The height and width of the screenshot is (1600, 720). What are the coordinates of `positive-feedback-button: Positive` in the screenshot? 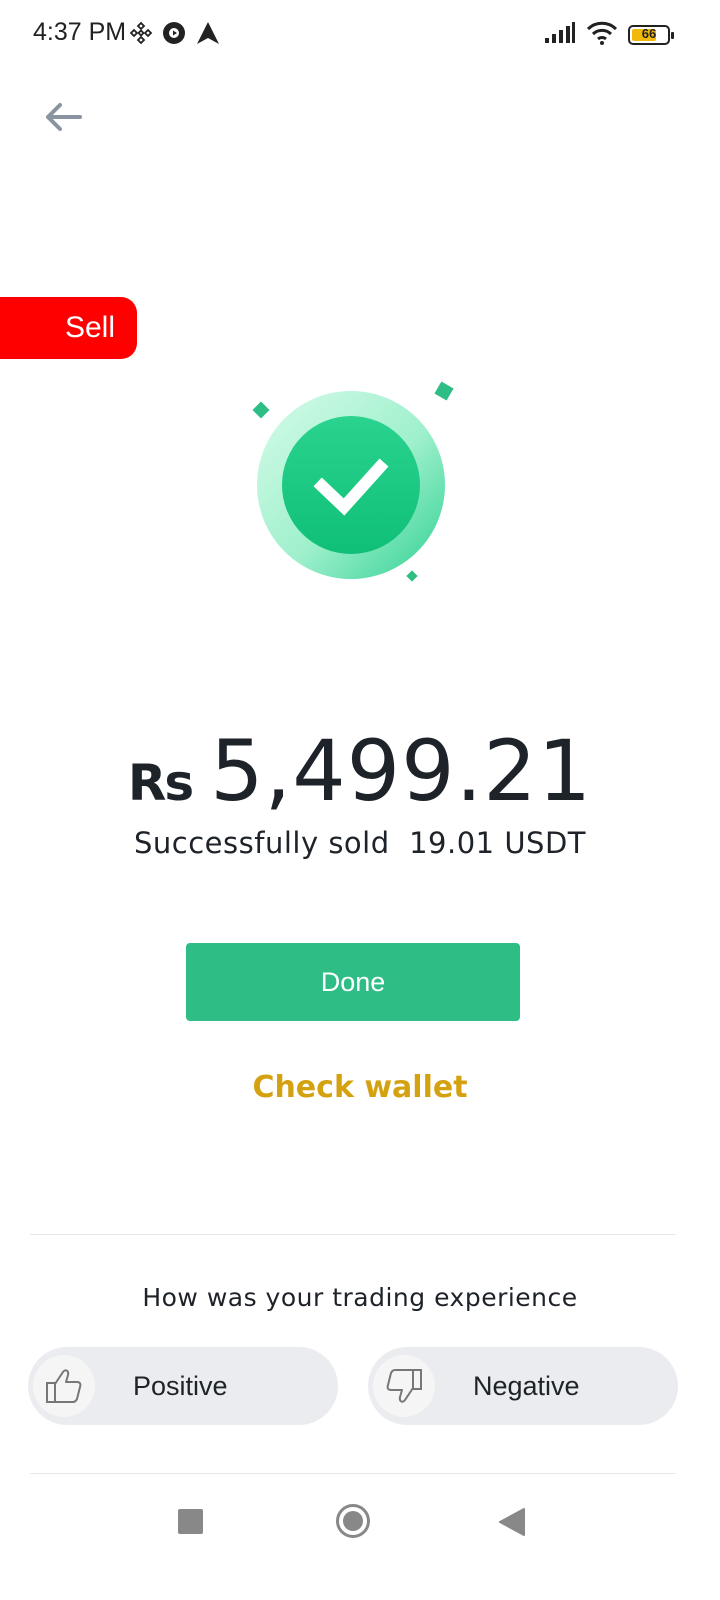 It's located at (183, 1386).